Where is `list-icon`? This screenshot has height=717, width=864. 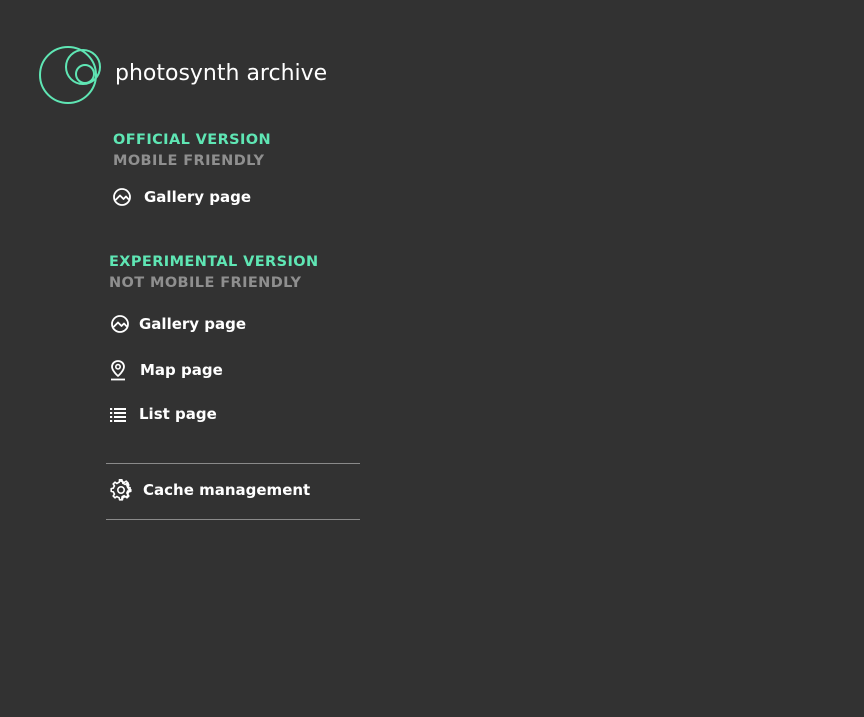
list-icon is located at coordinates (118, 414).